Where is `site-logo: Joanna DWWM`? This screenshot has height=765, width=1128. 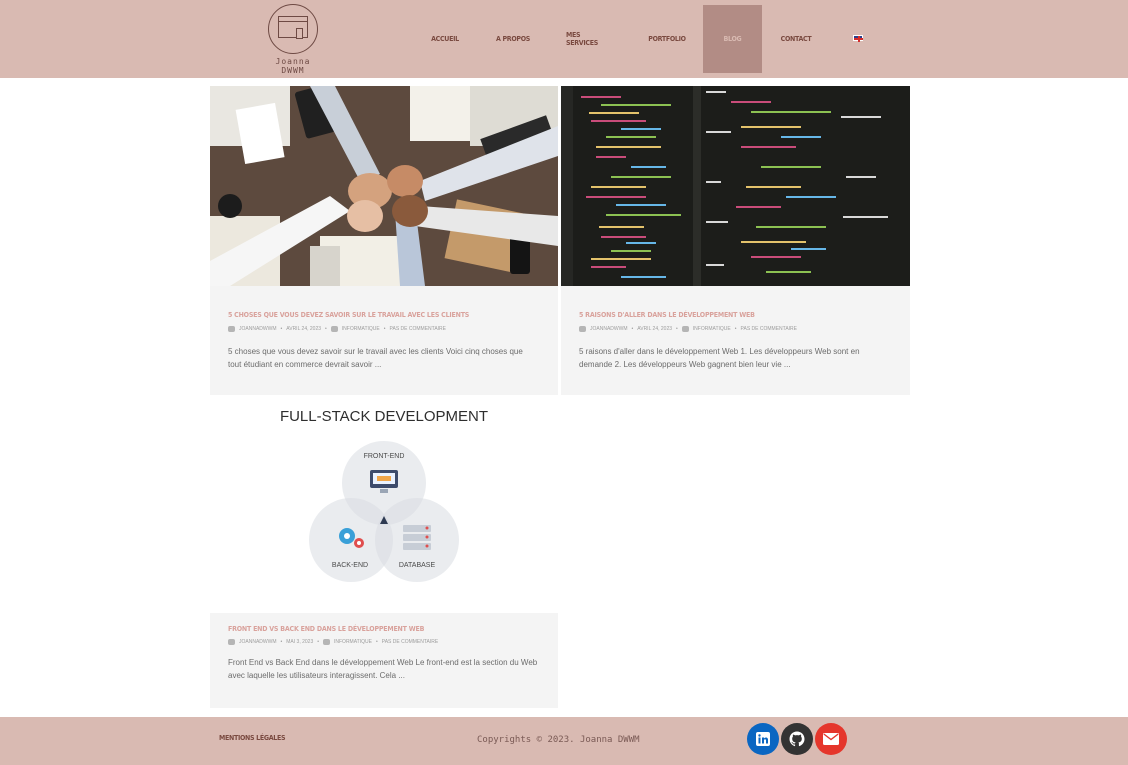 site-logo: Joanna DWWM is located at coordinates (293, 39).